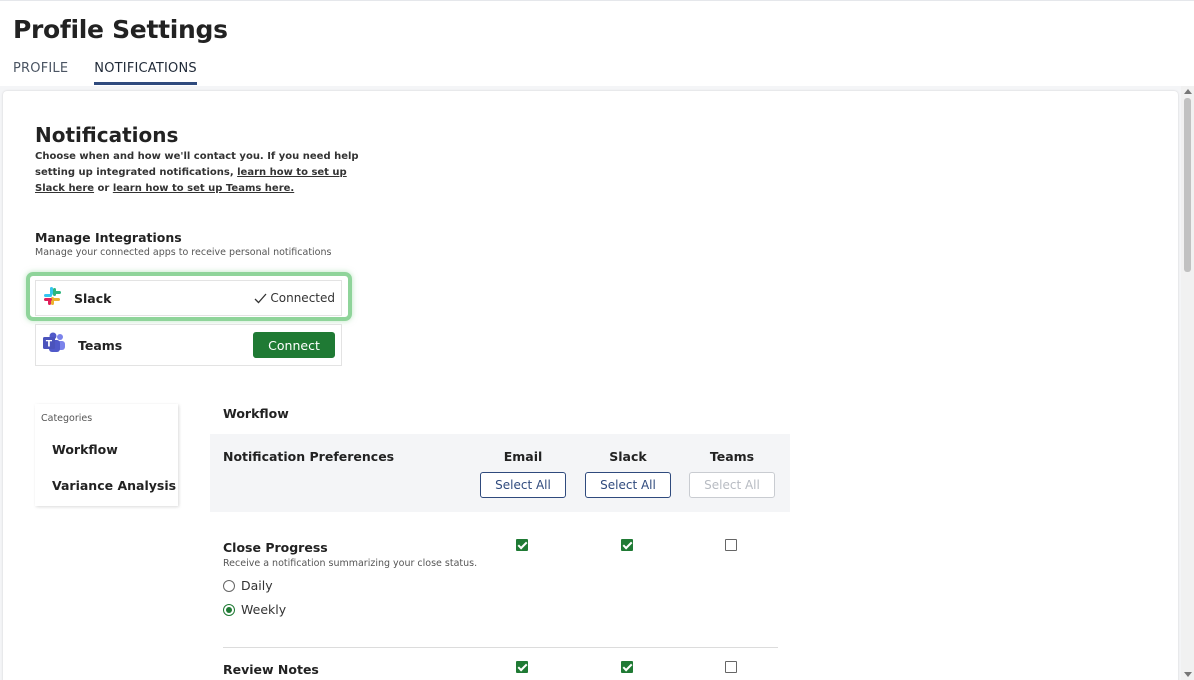  Describe the element at coordinates (100, 345) in the screenshot. I see `teams-name: Teams` at that location.